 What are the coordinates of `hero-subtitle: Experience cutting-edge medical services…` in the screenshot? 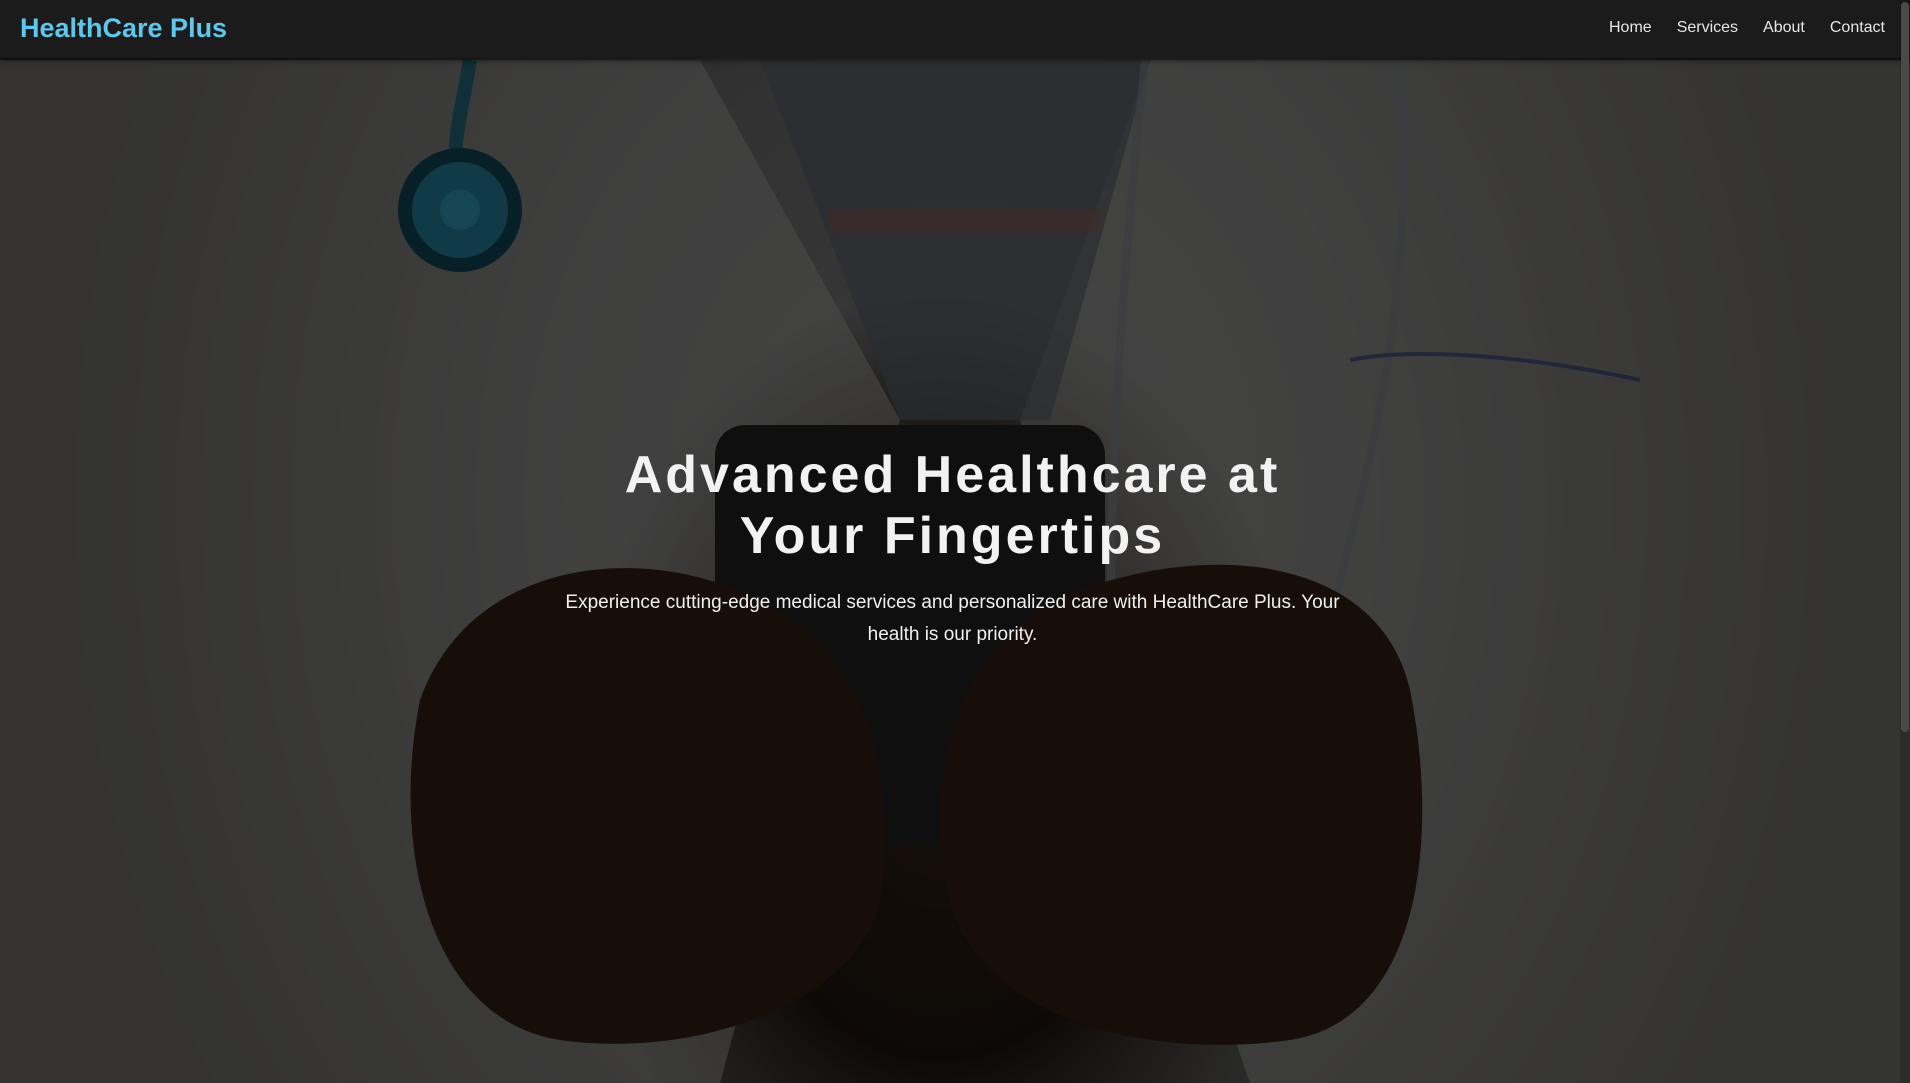 It's located at (952, 618).